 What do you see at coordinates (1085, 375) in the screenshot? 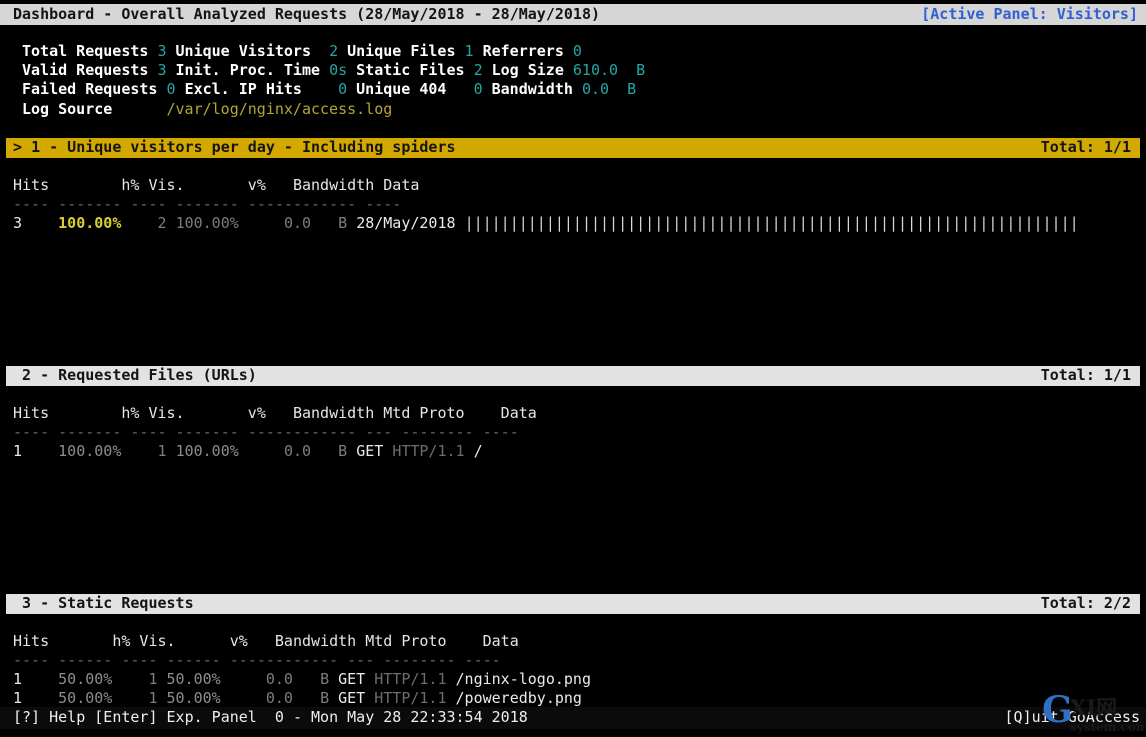
I see `panel-2-total: Total: 1/1` at bounding box center [1085, 375].